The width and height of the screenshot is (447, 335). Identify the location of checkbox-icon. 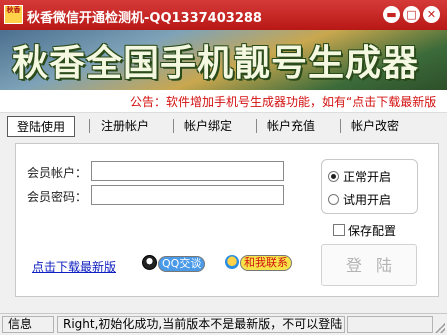
(339, 230).